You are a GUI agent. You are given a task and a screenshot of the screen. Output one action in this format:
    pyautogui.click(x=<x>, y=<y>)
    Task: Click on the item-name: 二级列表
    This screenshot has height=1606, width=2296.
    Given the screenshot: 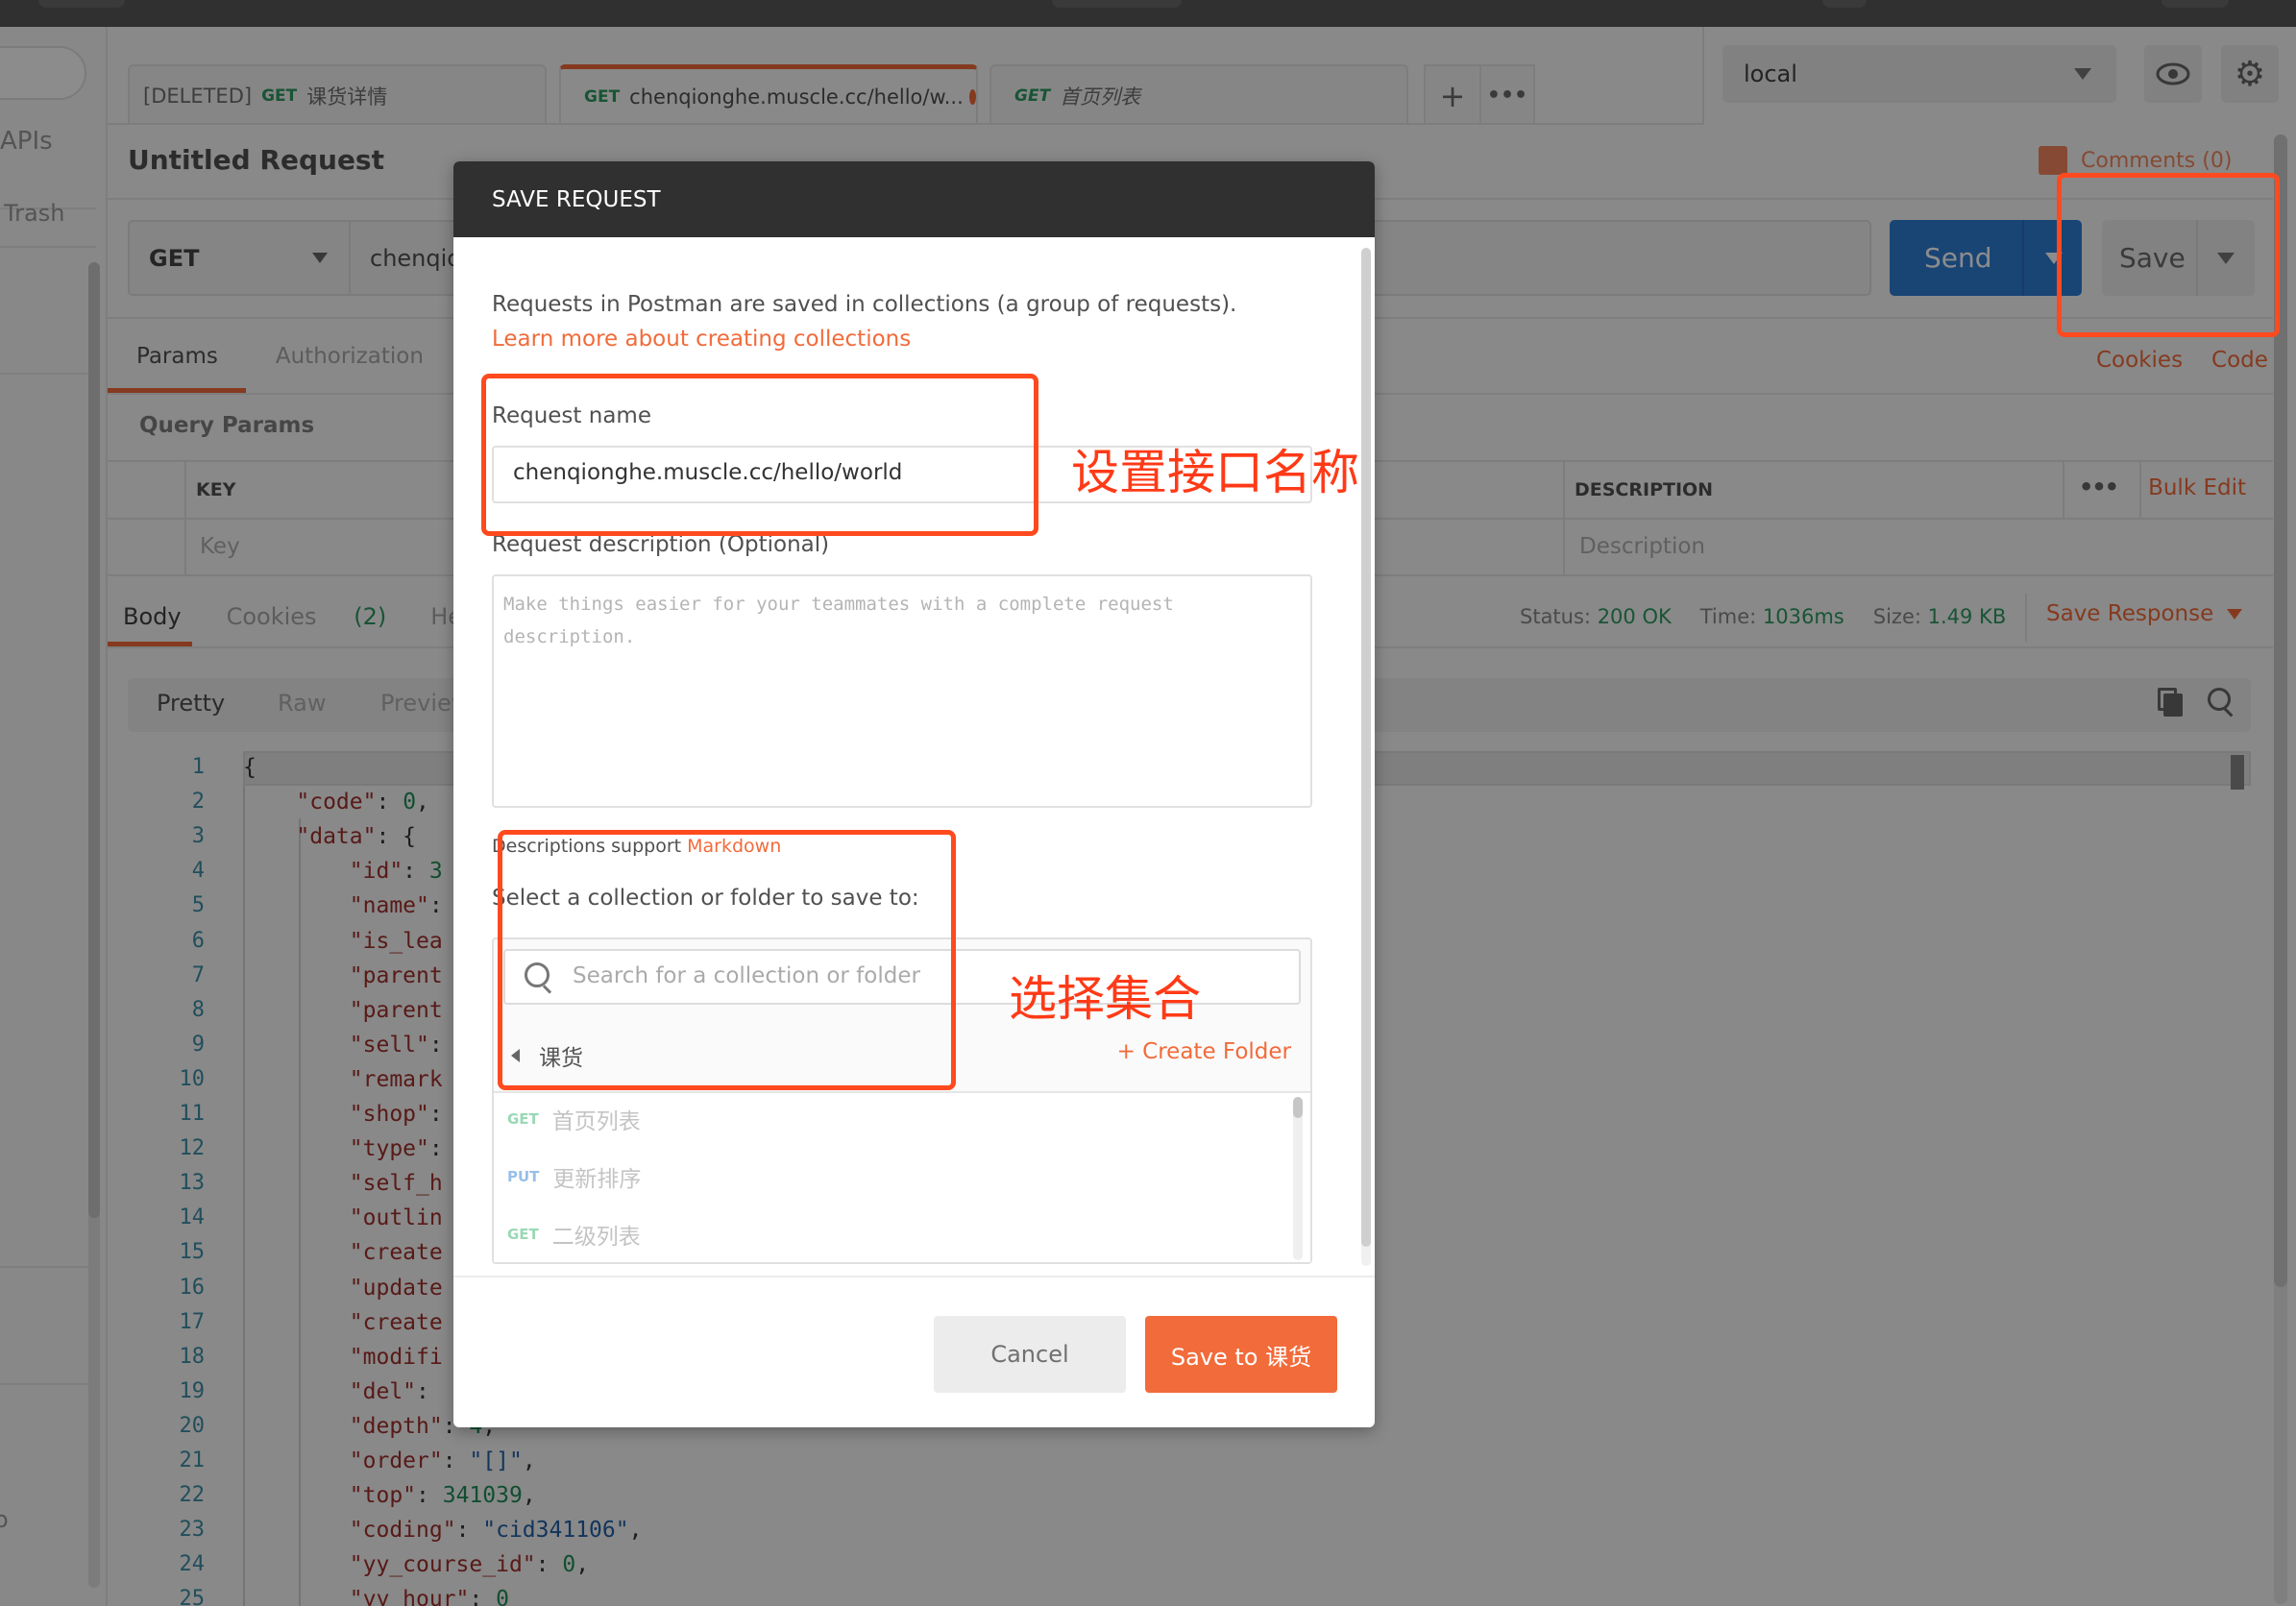 What is the action you would take?
    pyautogui.click(x=596, y=1237)
    